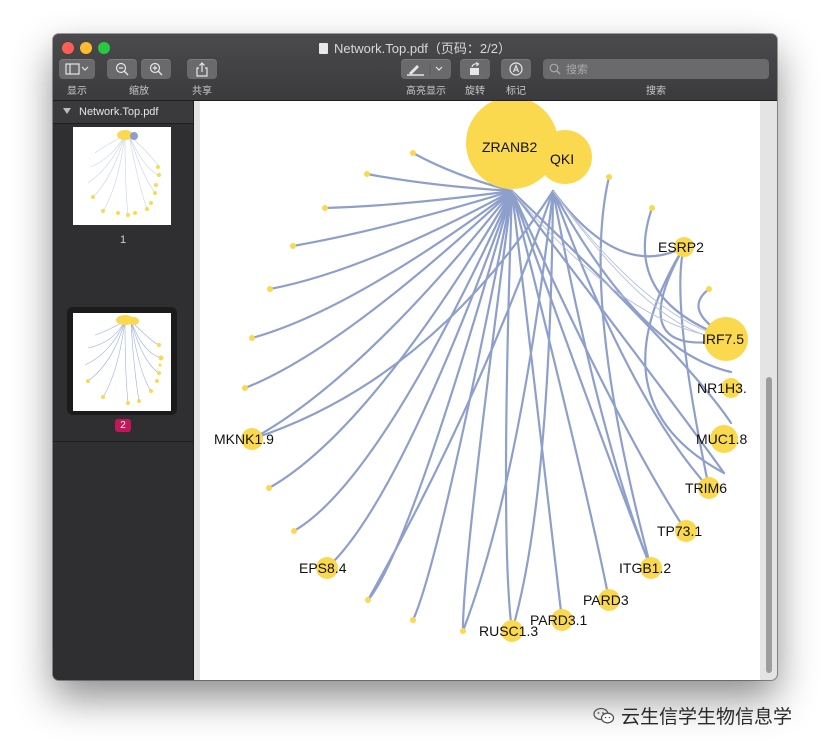  I want to click on sidebar-divider, so click(123, 441).